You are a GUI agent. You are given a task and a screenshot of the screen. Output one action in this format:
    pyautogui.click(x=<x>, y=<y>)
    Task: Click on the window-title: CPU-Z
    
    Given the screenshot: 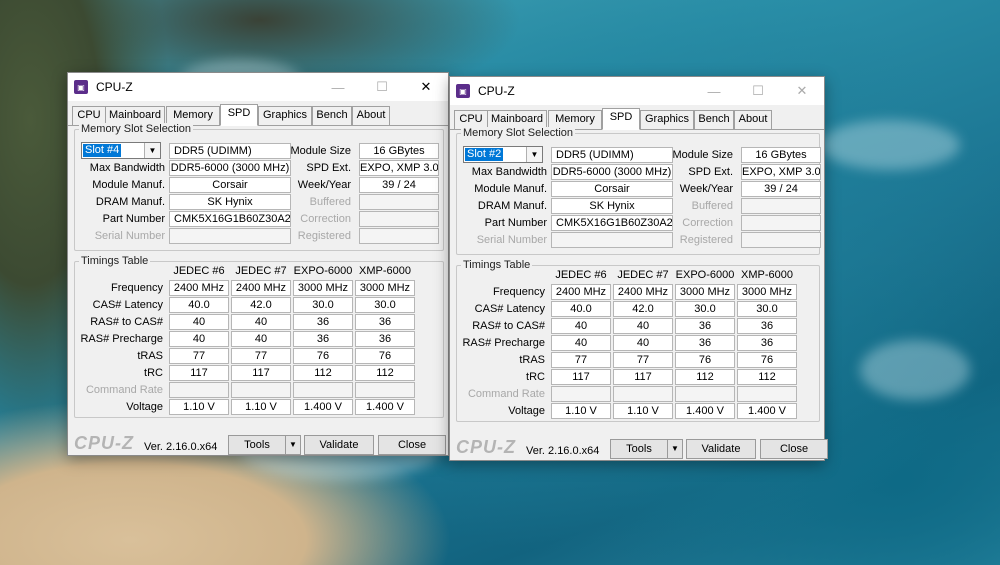 What is the action you would take?
    pyautogui.click(x=496, y=91)
    